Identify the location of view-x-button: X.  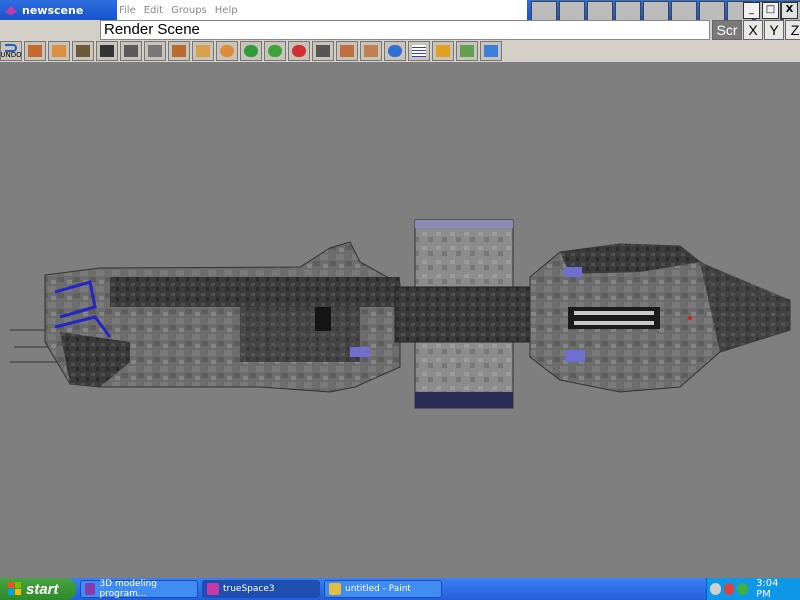
(753, 30).